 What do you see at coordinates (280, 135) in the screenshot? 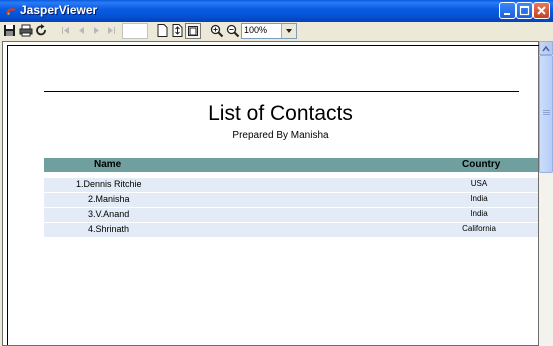
I see `report-subtitle: Prepared By Manisha` at bounding box center [280, 135].